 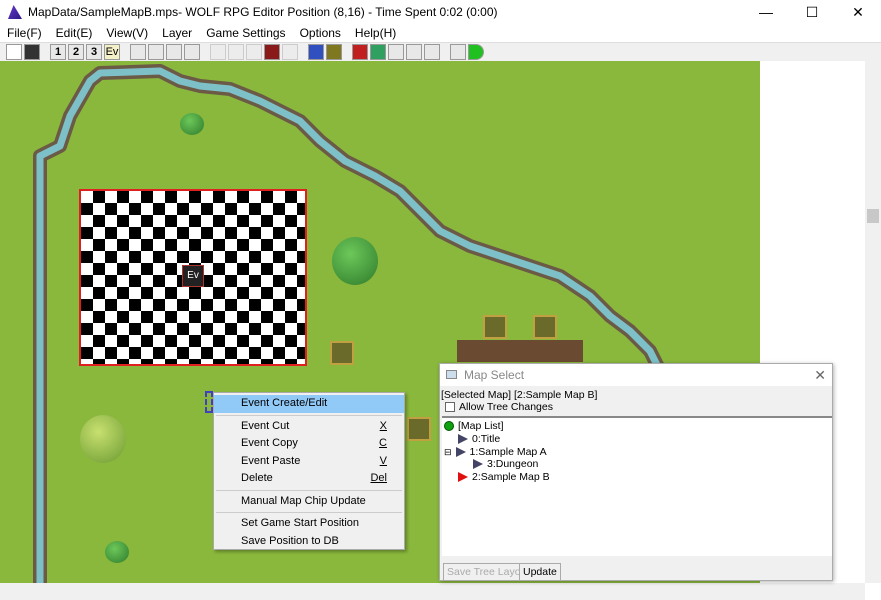 What do you see at coordinates (32, 52) in the screenshot?
I see `save-icon` at bounding box center [32, 52].